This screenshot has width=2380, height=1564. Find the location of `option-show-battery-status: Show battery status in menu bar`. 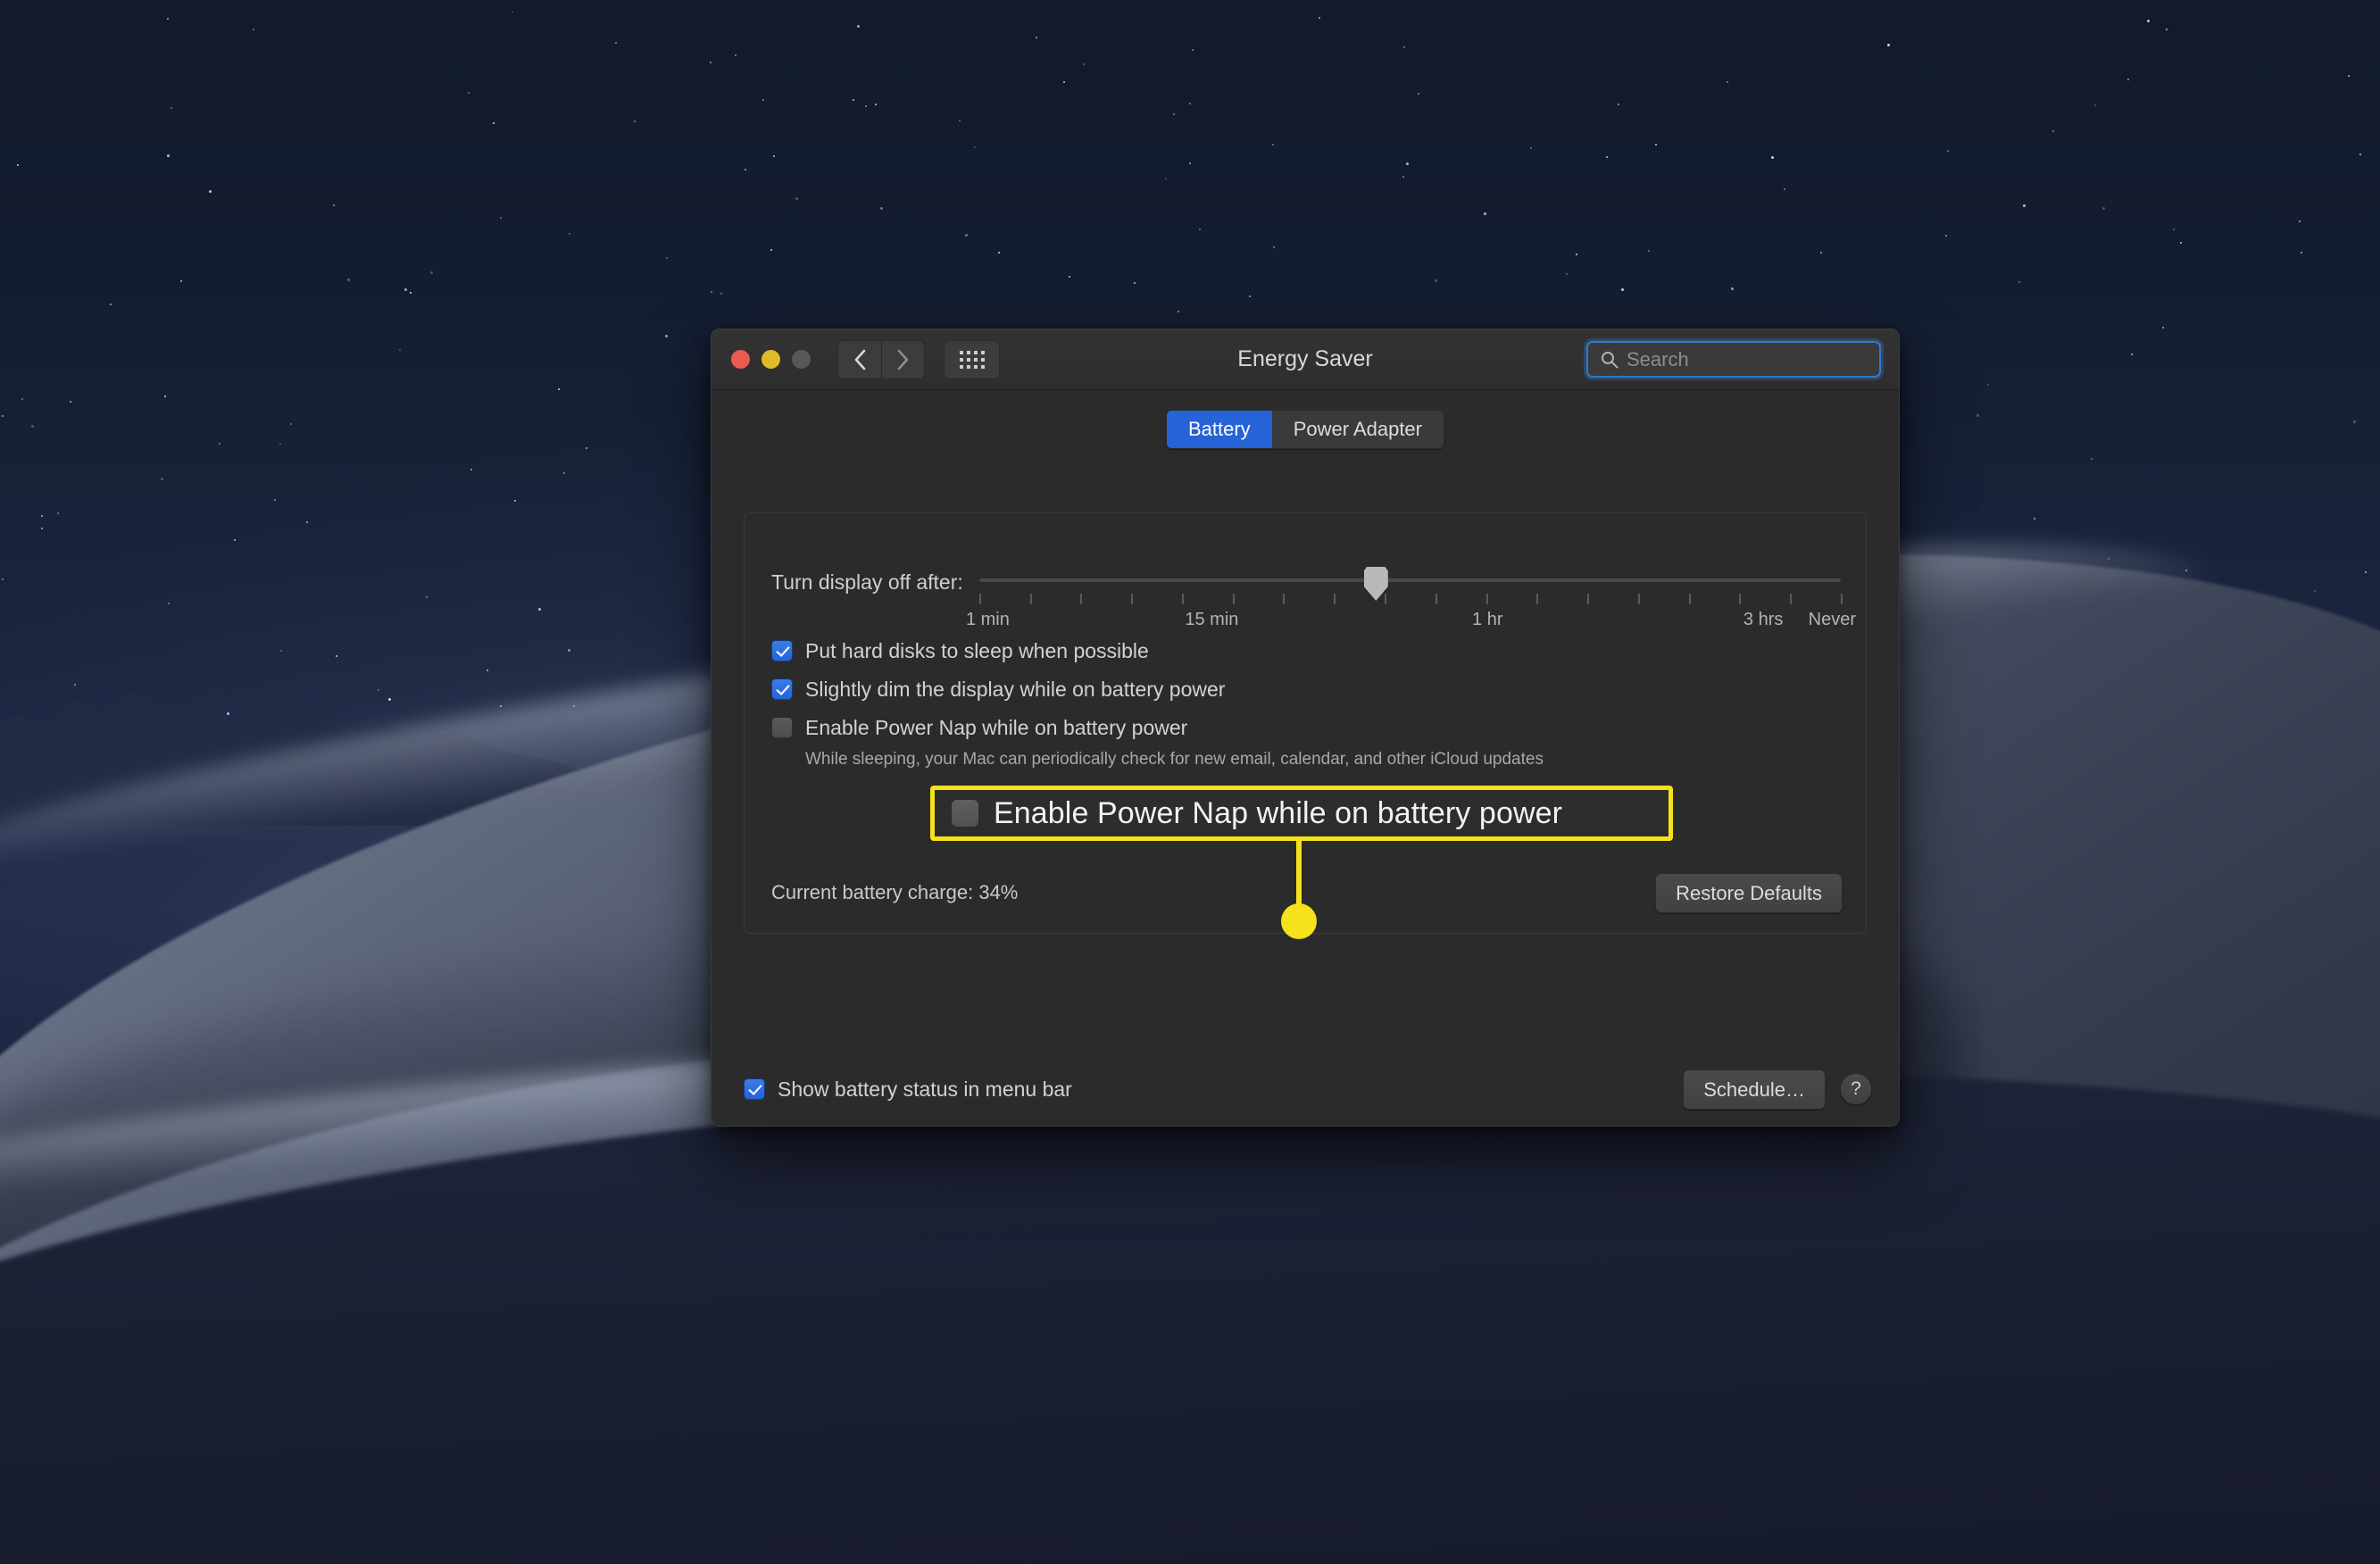

option-show-battery-status: Show battery status in menu bar is located at coordinates (908, 1089).